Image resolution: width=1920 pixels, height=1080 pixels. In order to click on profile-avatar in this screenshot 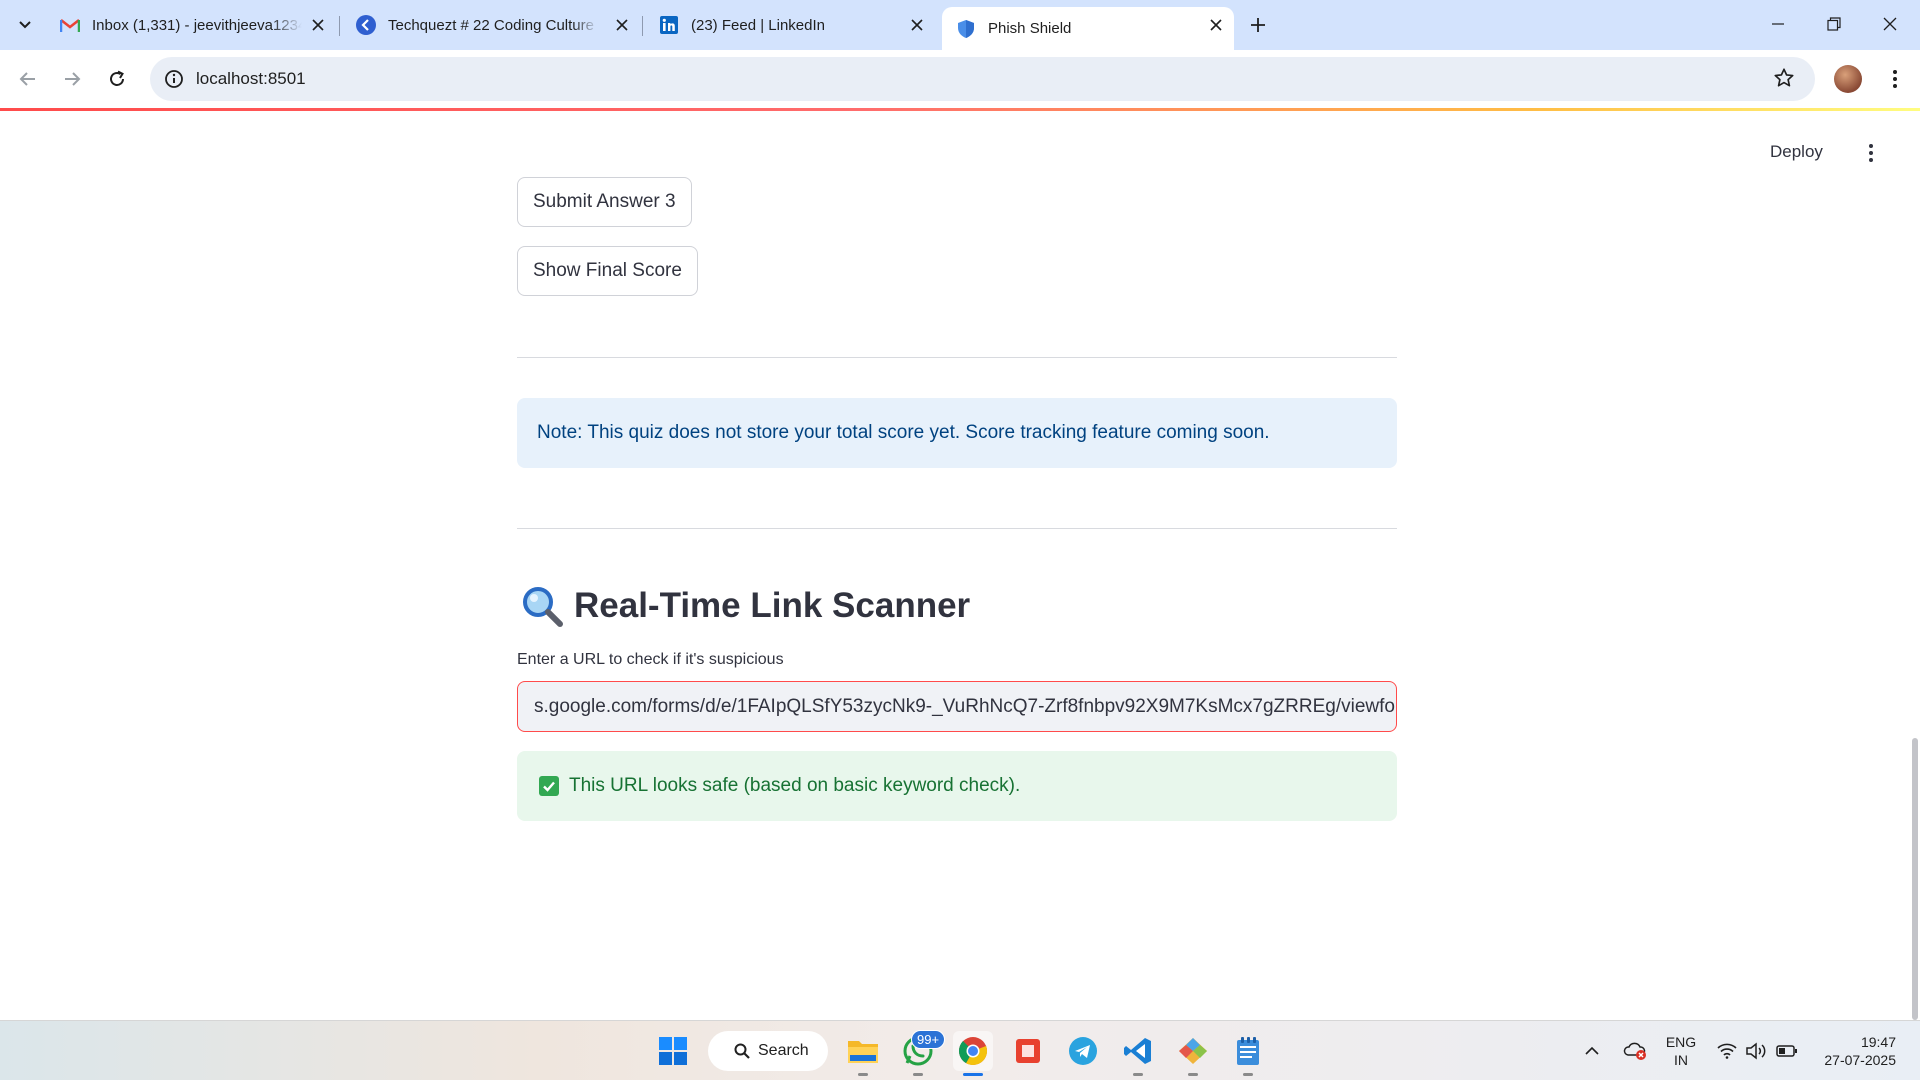, I will do `click(1848, 79)`.